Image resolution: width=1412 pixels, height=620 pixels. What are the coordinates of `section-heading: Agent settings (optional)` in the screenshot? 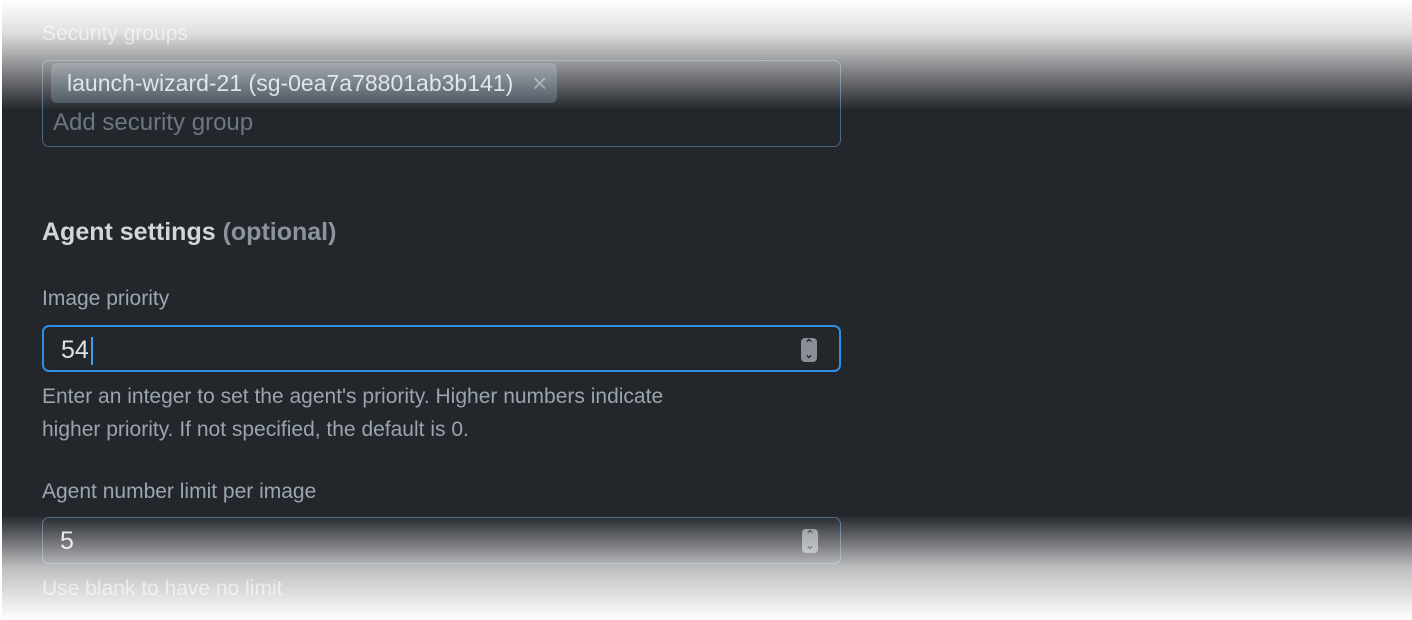 It's located at (189, 232).